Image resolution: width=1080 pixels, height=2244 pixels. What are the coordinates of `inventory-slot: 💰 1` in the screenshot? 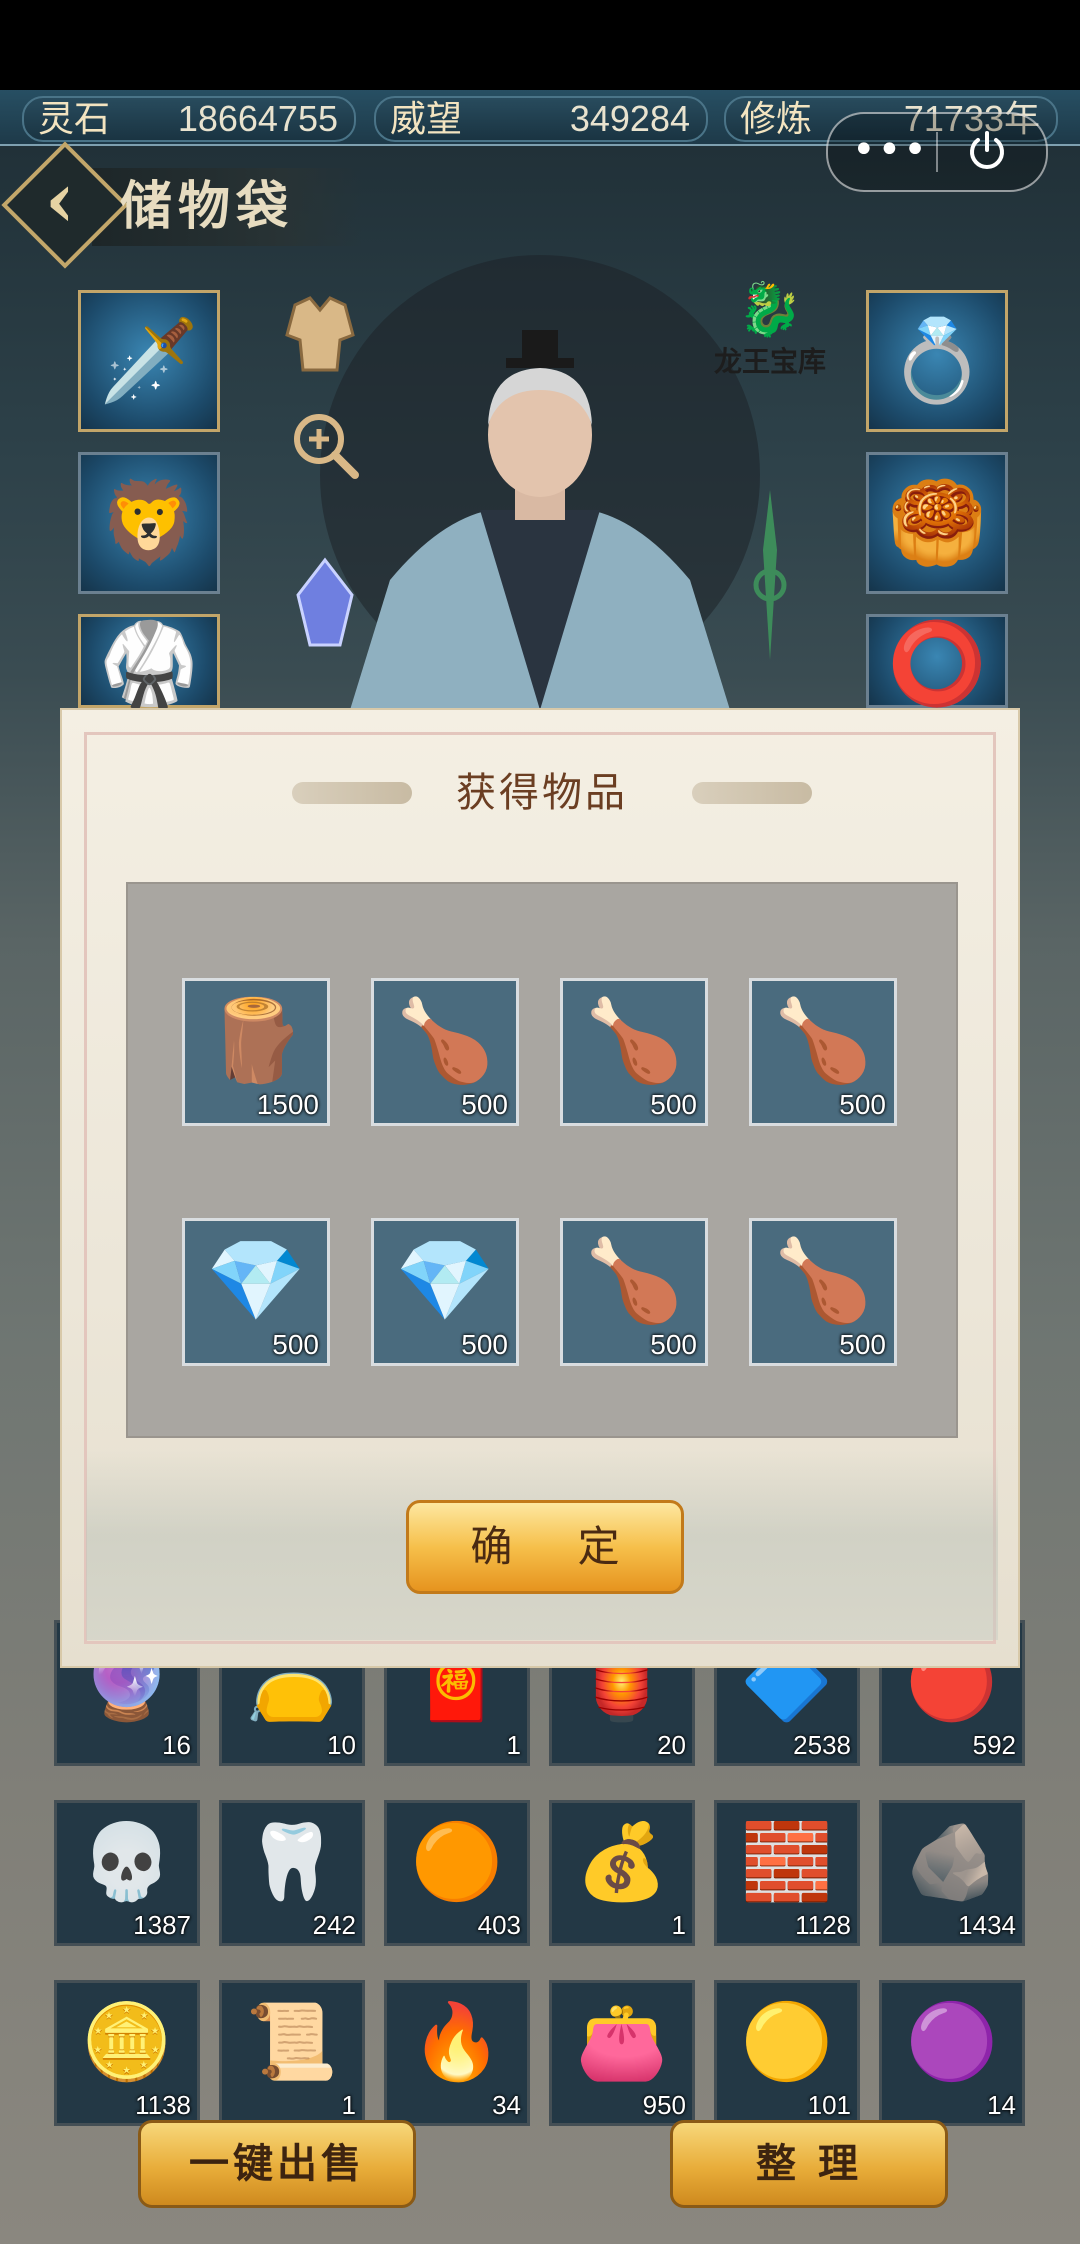 It's located at (622, 1873).